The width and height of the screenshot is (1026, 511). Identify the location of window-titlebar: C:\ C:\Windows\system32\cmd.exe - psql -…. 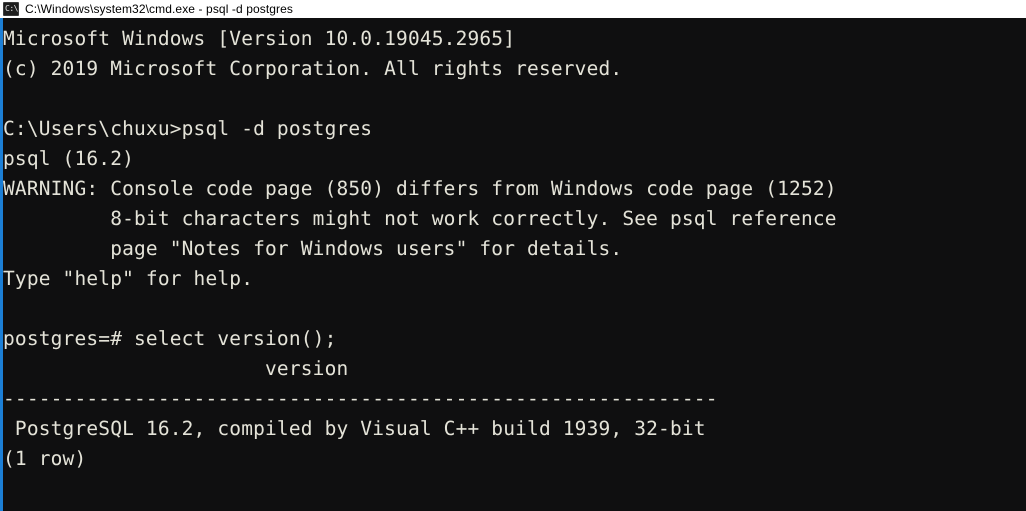
(513, 9).